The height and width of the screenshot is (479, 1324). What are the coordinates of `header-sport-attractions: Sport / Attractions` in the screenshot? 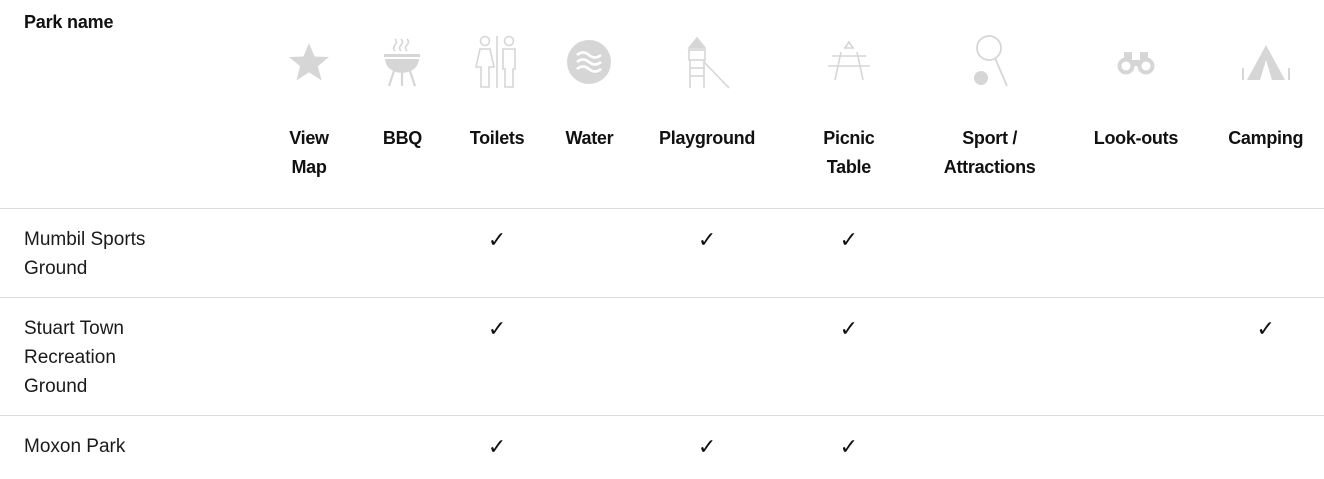 It's located at (989, 104).